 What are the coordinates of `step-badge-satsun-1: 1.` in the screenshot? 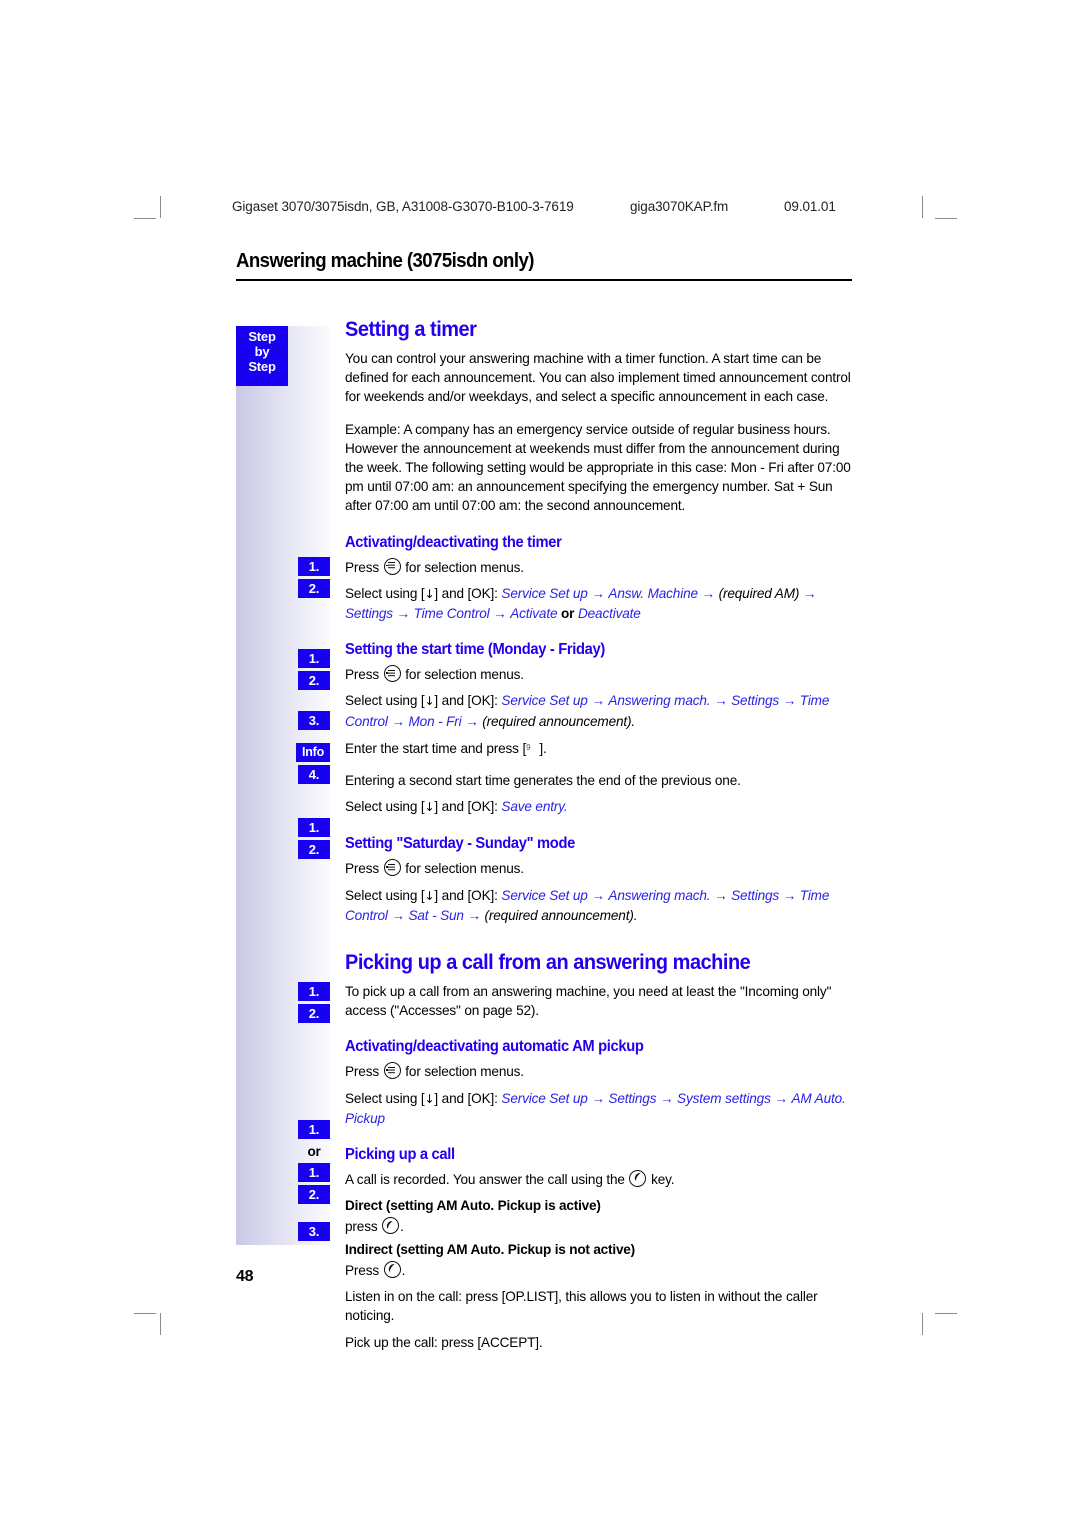 It's located at (314, 827).